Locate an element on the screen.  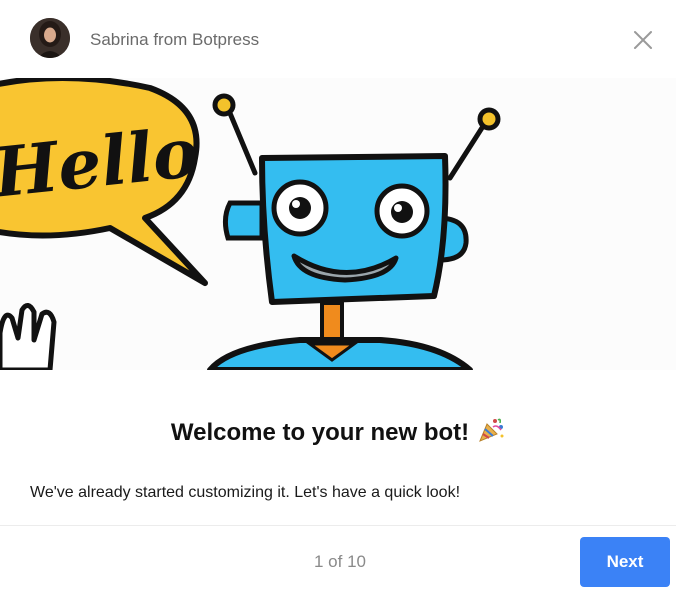
avatar is located at coordinates (50, 38).